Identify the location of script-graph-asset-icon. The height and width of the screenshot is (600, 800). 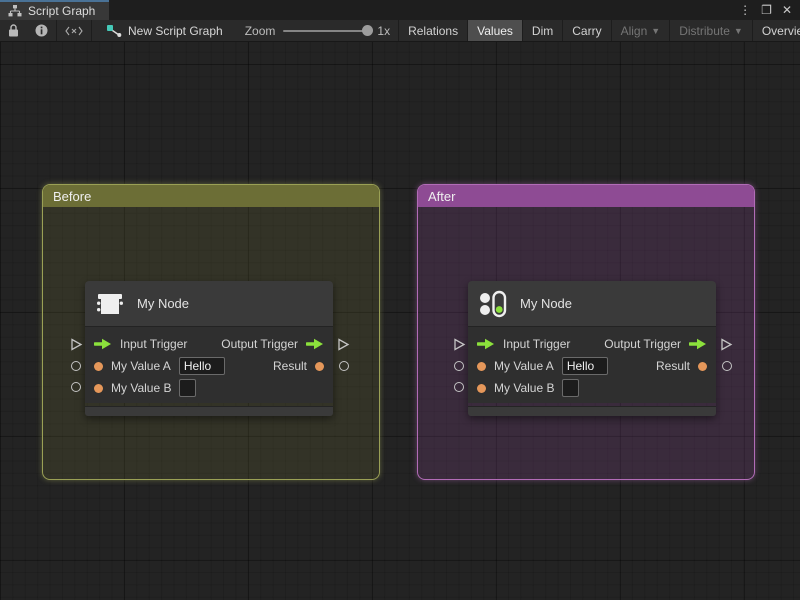
(114, 31).